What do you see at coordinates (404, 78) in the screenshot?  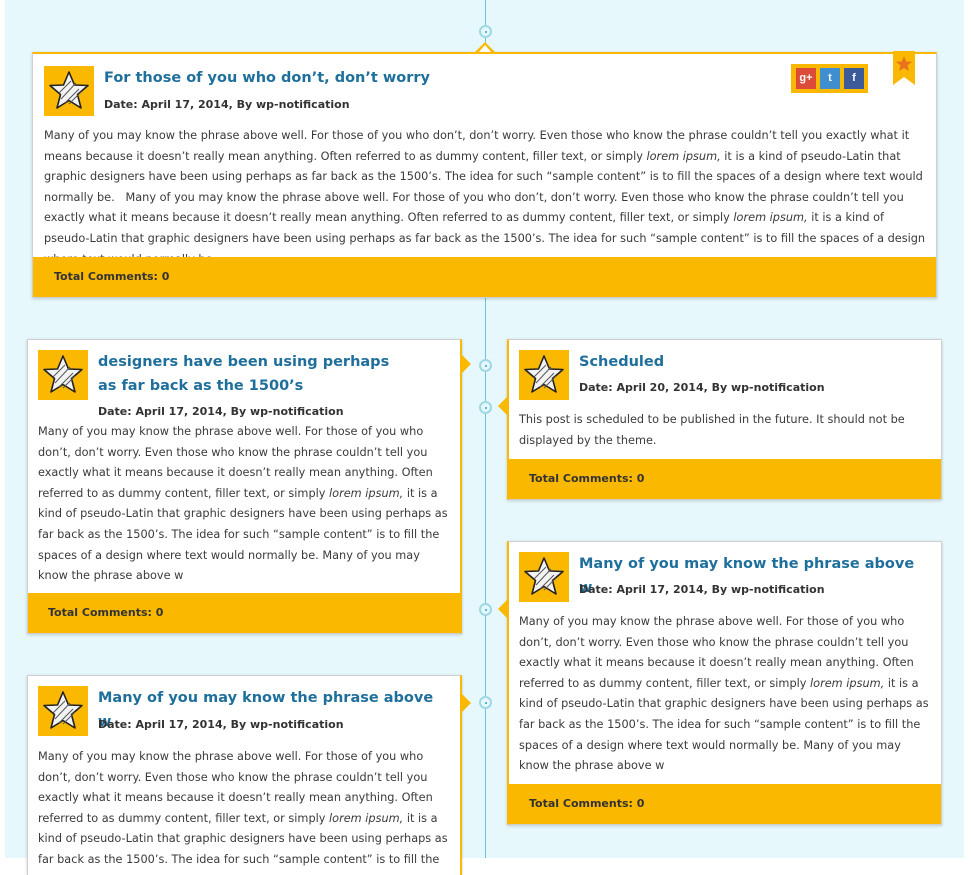 I see `post-title: For those of you who don’t, don’t worry` at bounding box center [404, 78].